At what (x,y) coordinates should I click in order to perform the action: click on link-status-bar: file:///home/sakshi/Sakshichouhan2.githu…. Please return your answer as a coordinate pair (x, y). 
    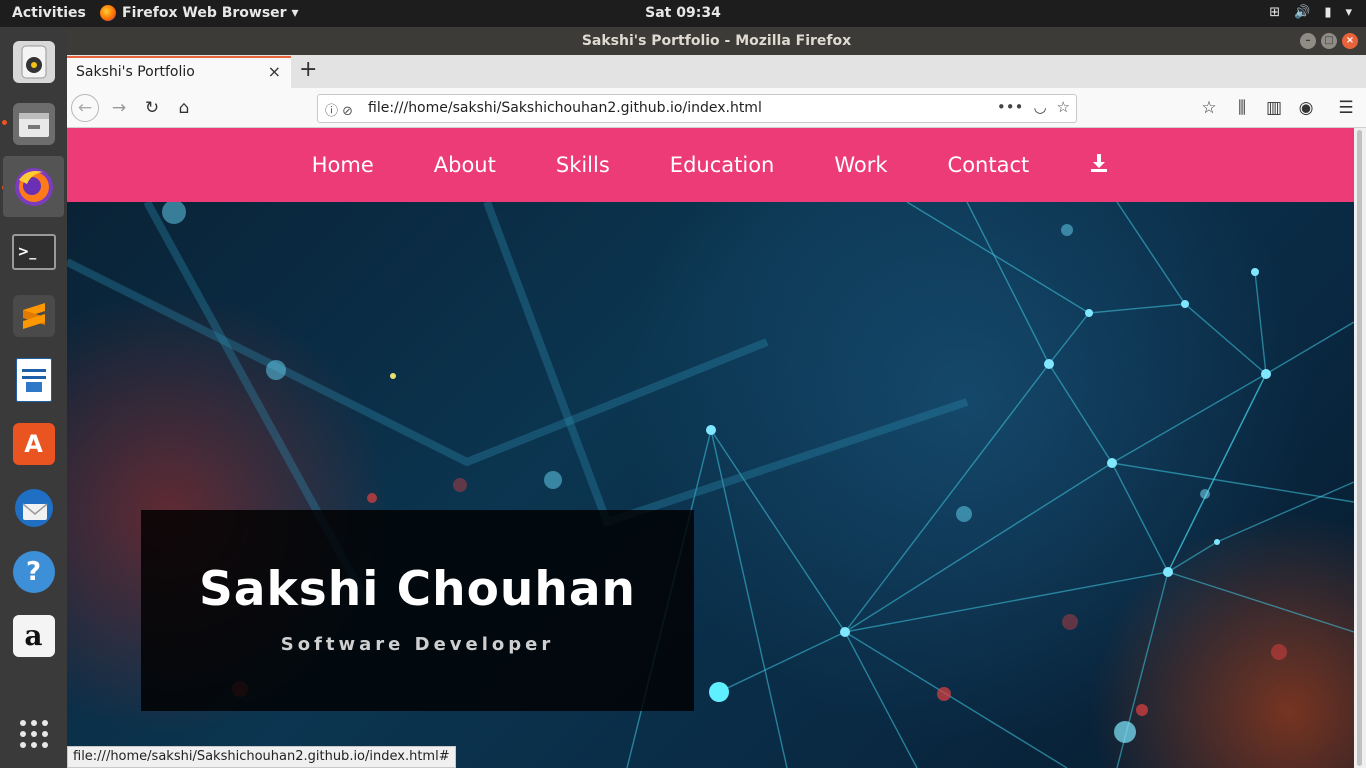
    Looking at the image, I should click on (261, 757).